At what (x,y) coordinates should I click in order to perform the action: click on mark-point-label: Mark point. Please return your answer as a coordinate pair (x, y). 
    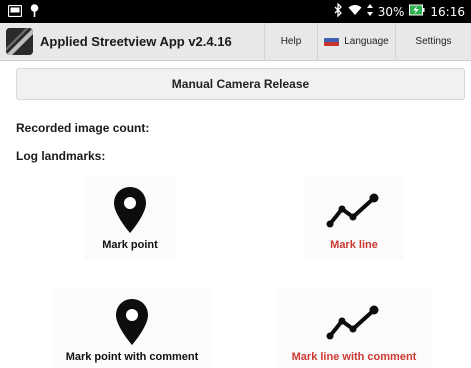
    Looking at the image, I should click on (130, 245).